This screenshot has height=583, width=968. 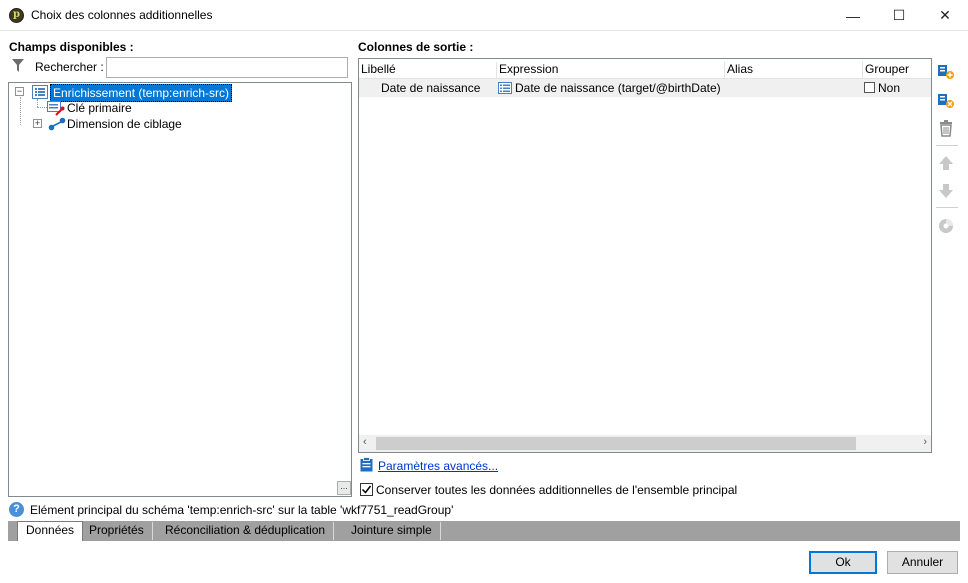 What do you see at coordinates (117, 531) in the screenshot?
I see `tab-proprietes: Propriétés` at bounding box center [117, 531].